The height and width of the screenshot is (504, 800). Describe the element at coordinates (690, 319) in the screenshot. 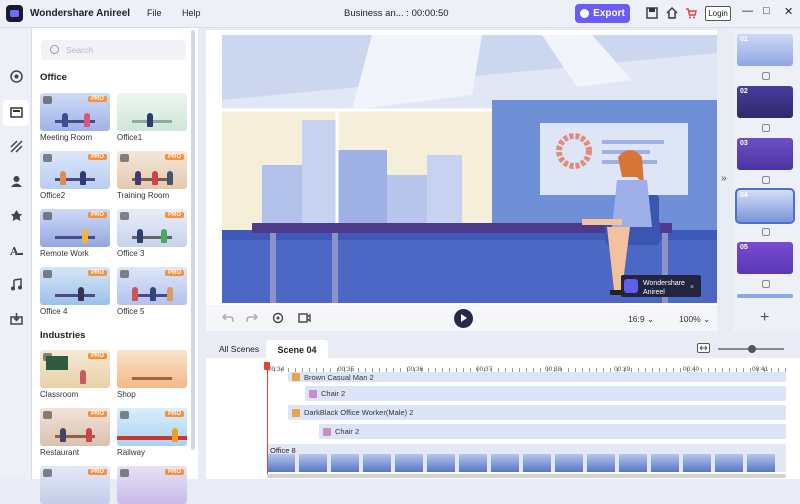

I see `zoom-value: 100%` at that location.